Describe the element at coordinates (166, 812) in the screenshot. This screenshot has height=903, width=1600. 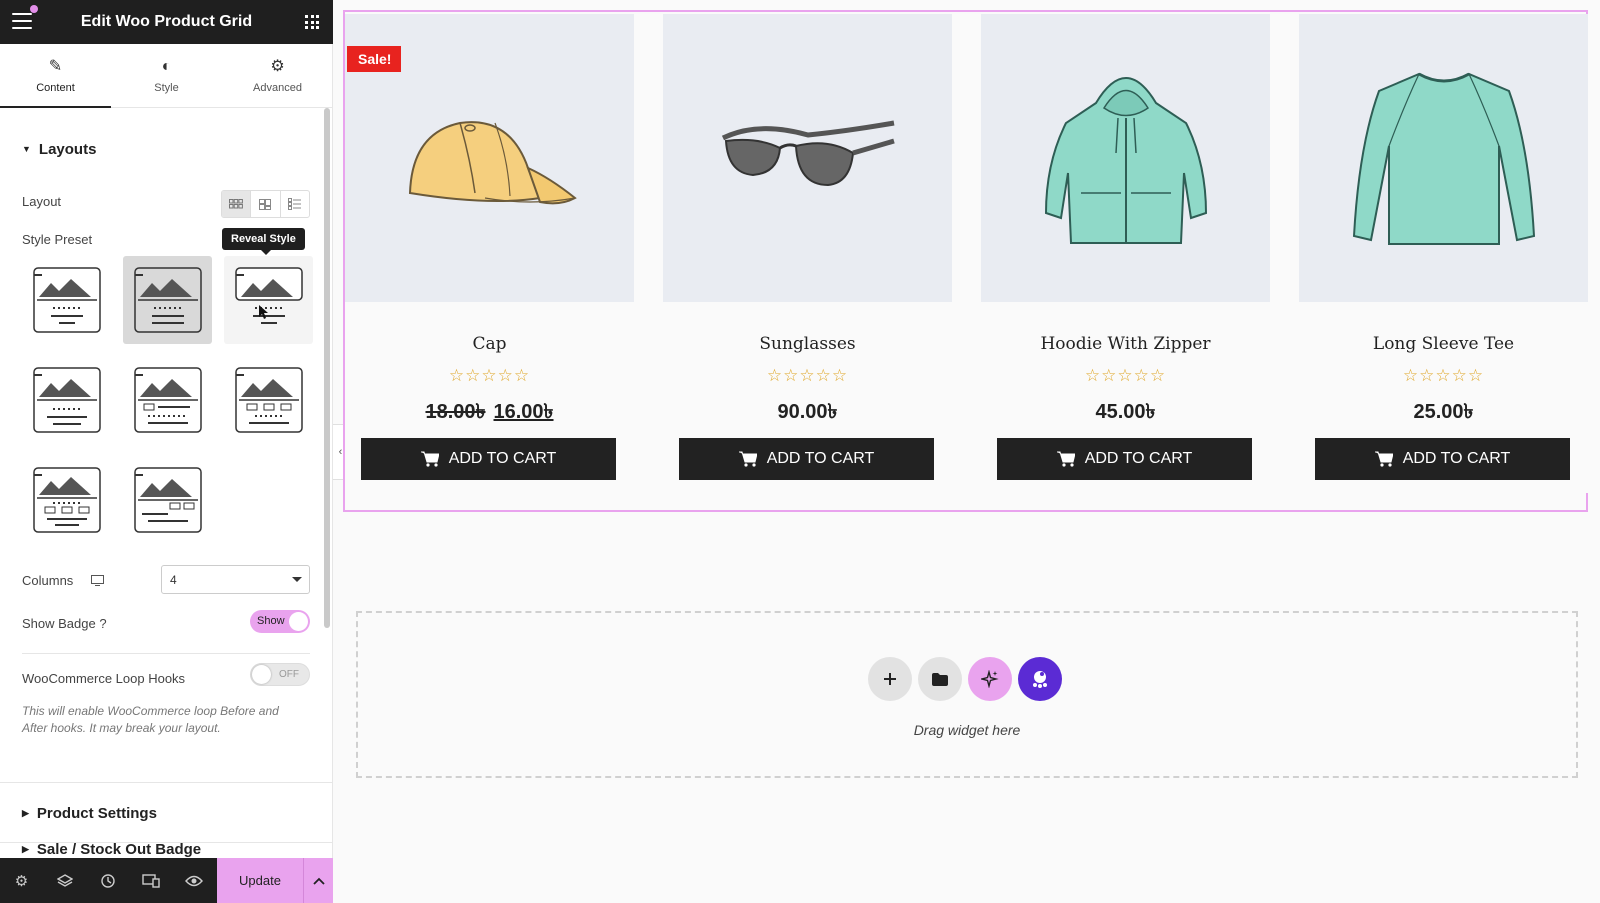
I see `product-settings-section: ▶ Product Settings` at that location.